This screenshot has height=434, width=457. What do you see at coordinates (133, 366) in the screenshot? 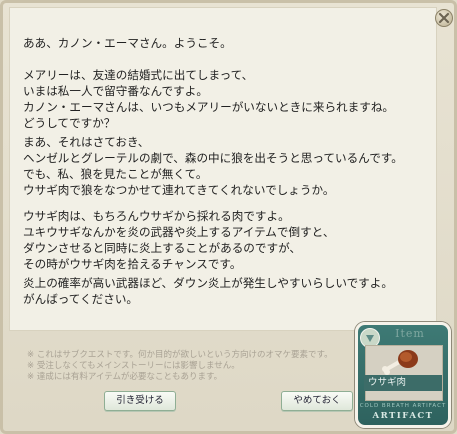
I see `note-line: ※ 受注しなくてもメインストーリーには影響しません。` at bounding box center [133, 366].